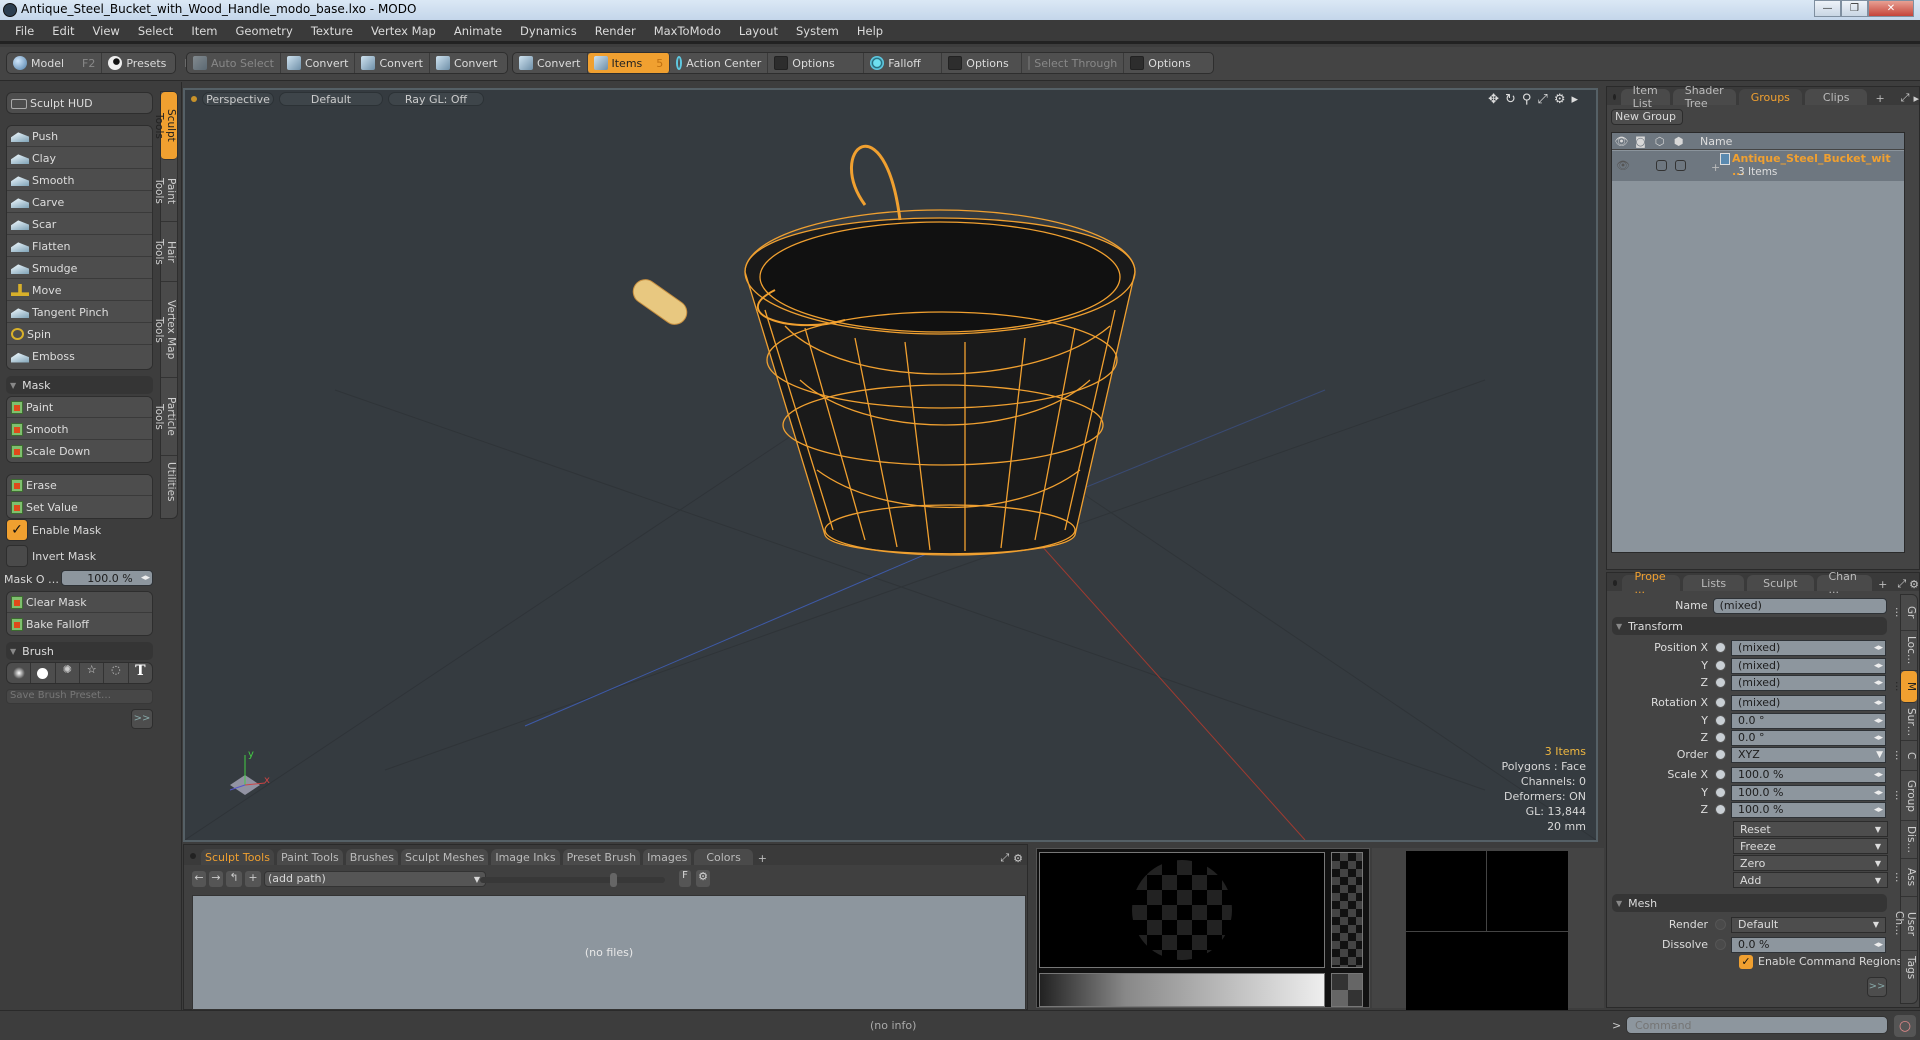  What do you see at coordinates (1810, 880) in the screenshot?
I see `add-dropdown: Add` at bounding box center [1810, 880].